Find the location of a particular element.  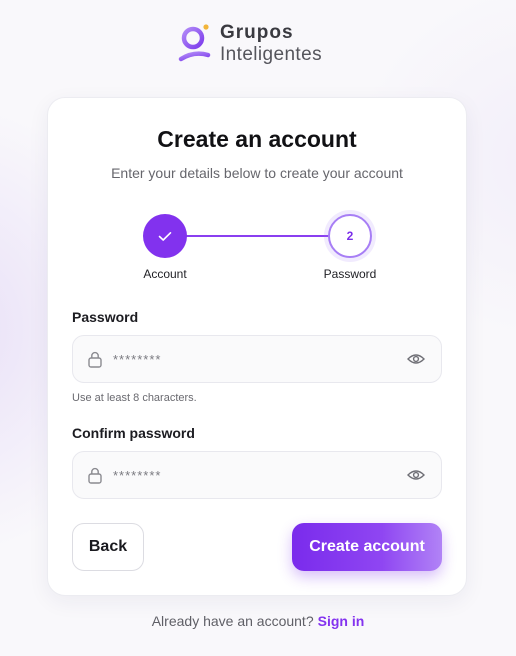

confirm-password-input is located at coordinates (253, 475).